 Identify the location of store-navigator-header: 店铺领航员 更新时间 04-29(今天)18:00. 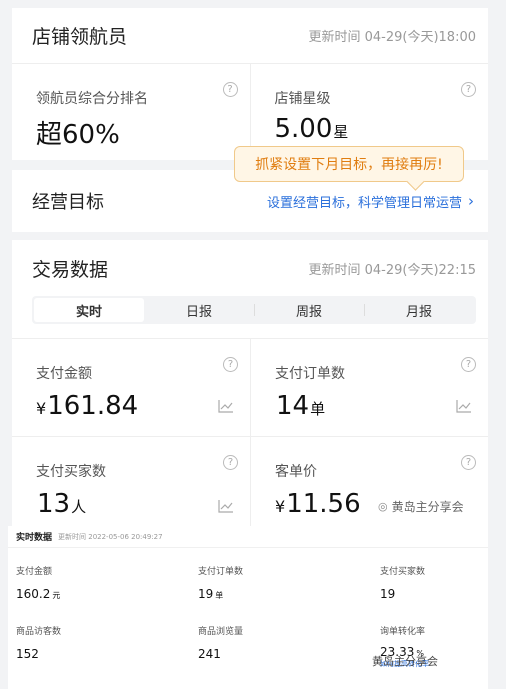
(250, 36).